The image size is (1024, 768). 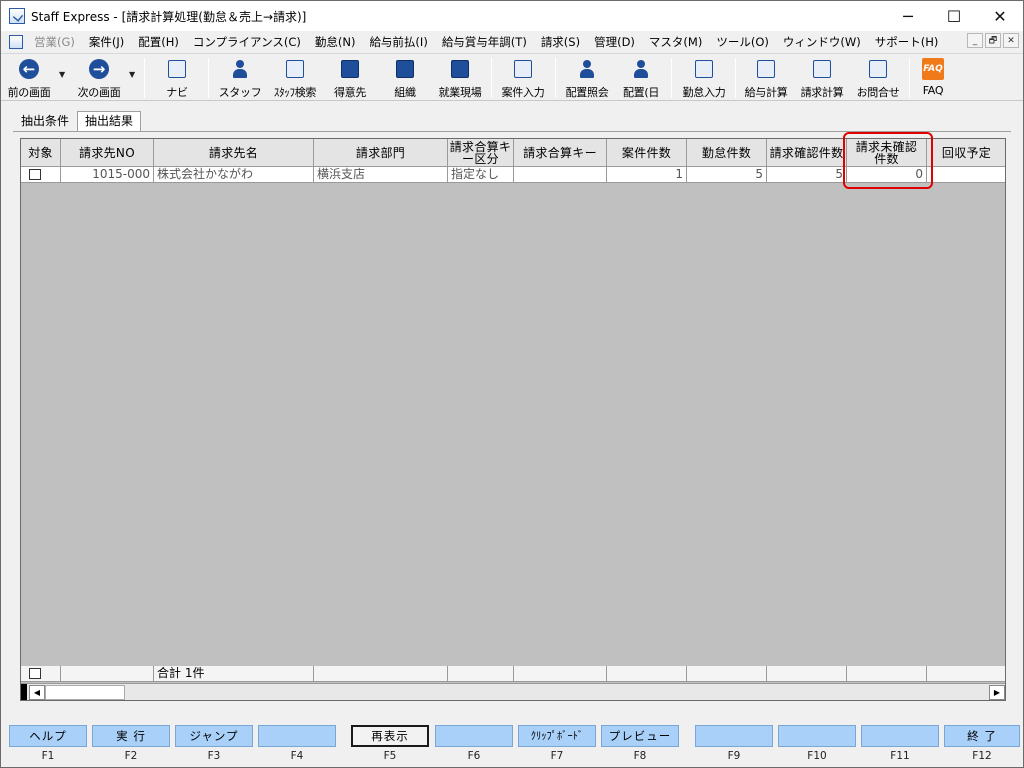 I want to click on navi-button: ナビ, so click(x=177, y=78).